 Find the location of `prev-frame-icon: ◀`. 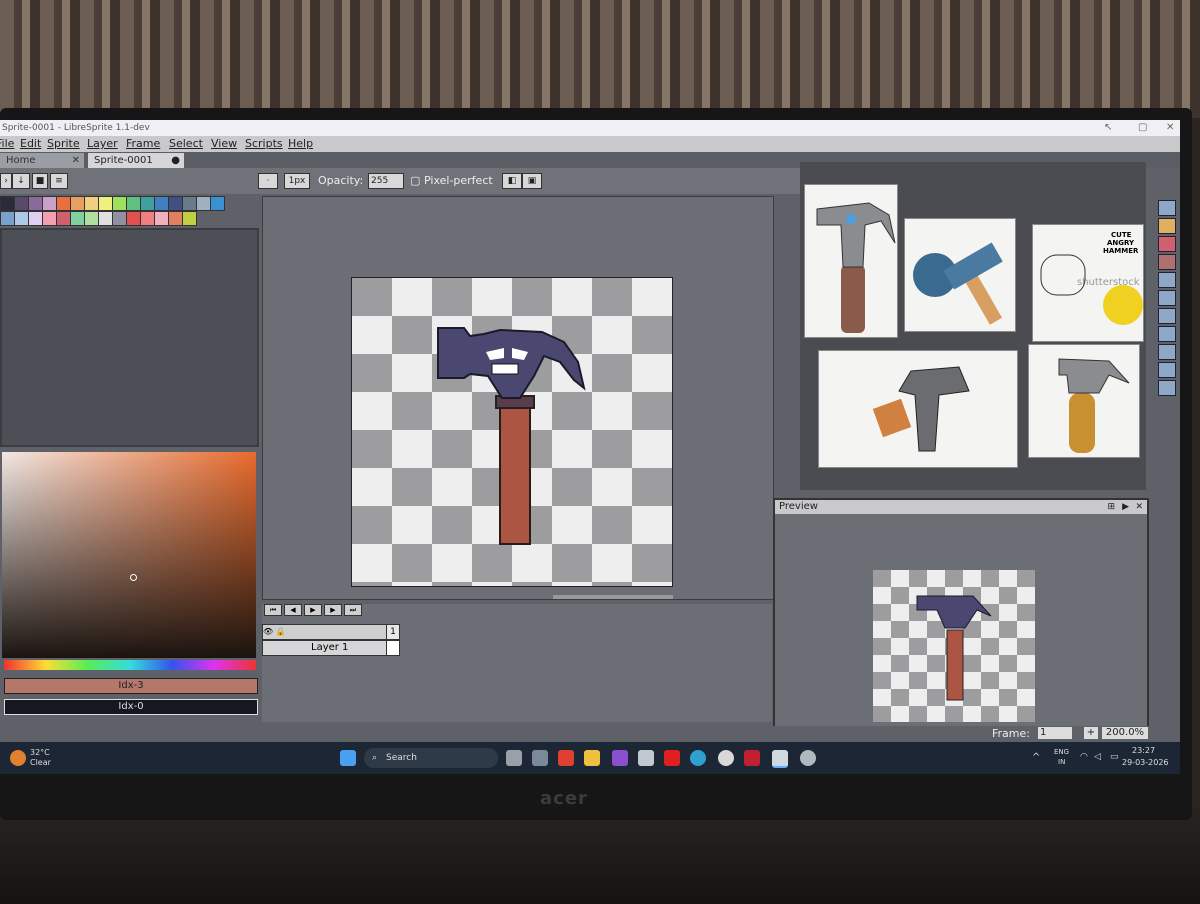

prev-frame-icon: ◀ is located at coordinates (293, 610).